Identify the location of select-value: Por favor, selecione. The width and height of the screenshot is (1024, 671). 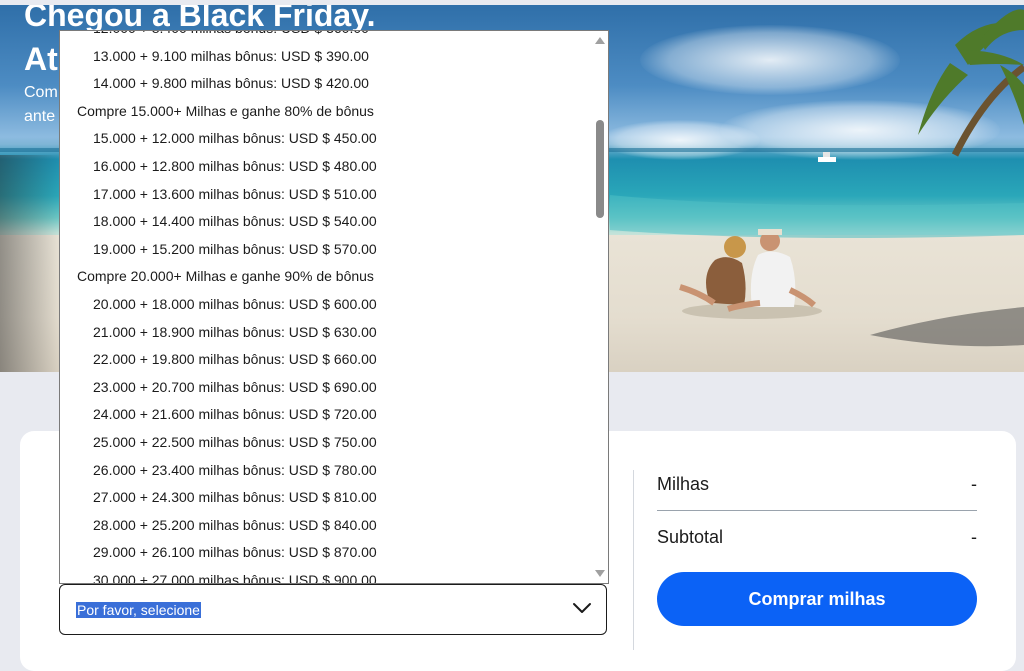
(138, 610).